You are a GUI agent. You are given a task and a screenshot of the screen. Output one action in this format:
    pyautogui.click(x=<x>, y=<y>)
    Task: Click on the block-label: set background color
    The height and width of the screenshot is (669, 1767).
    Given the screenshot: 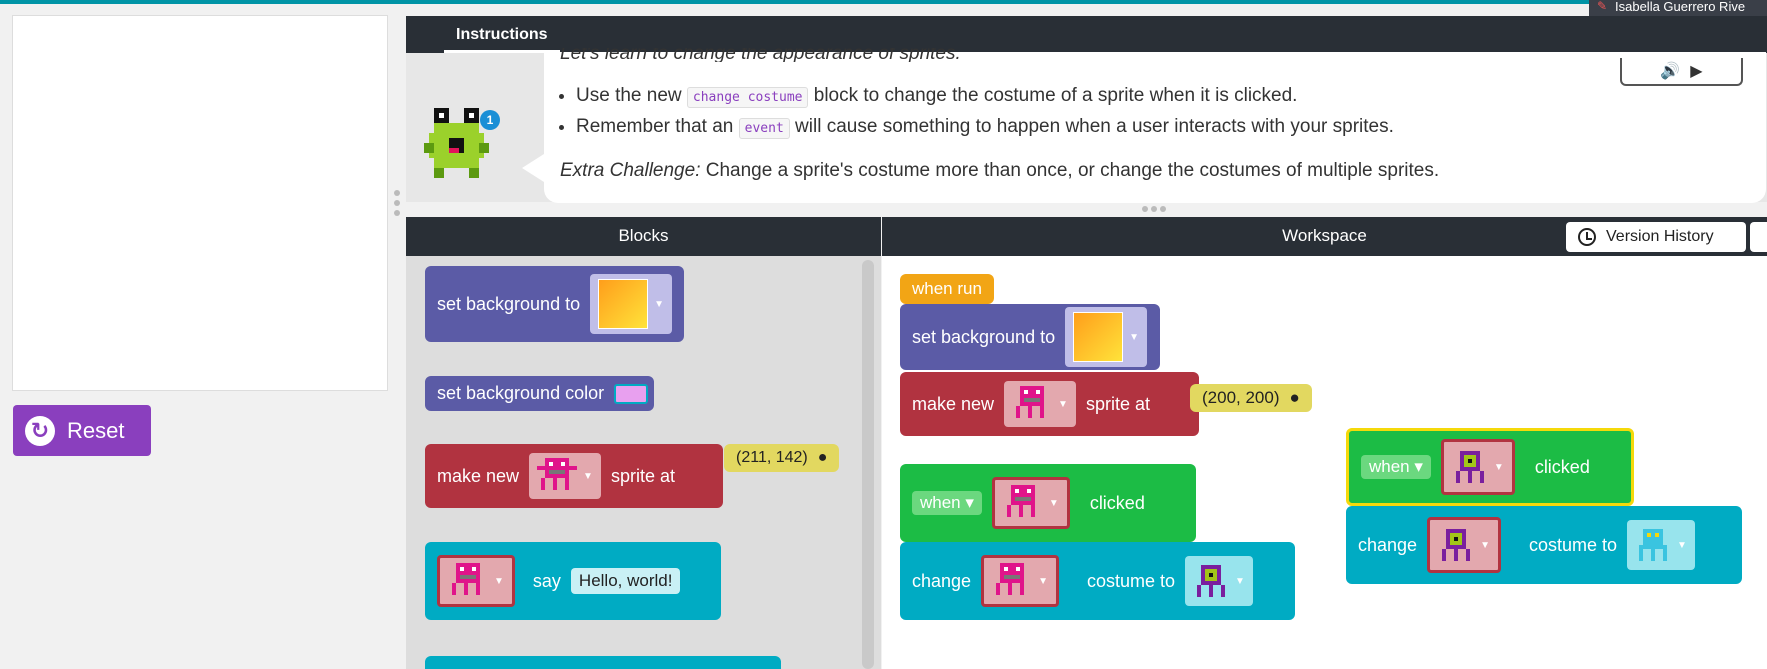 What is the action you would take?
    pyautogui.click(x=521, y=393)
    